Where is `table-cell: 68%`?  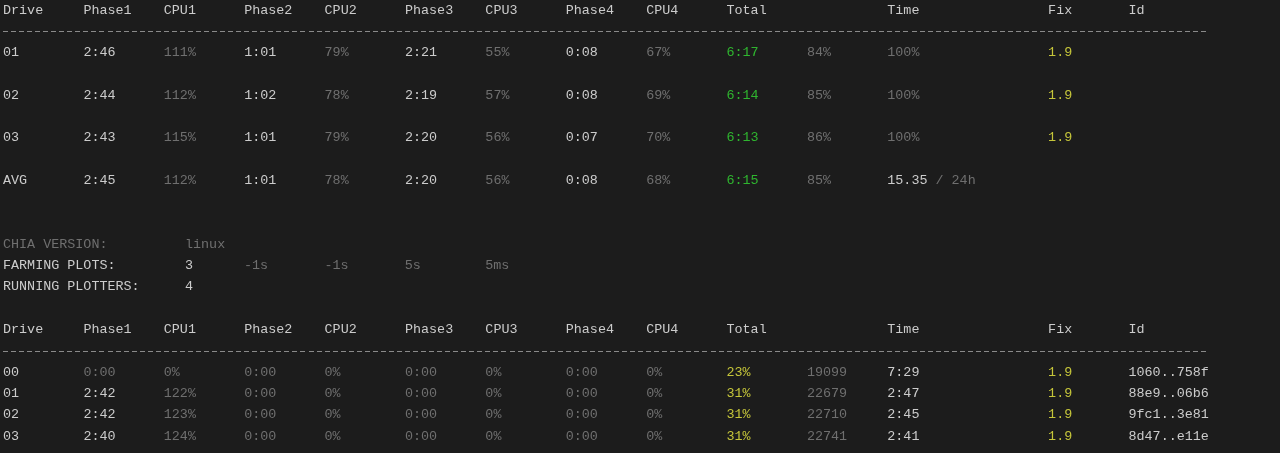
table-cell: 68% is located at coordinates (658, 180).